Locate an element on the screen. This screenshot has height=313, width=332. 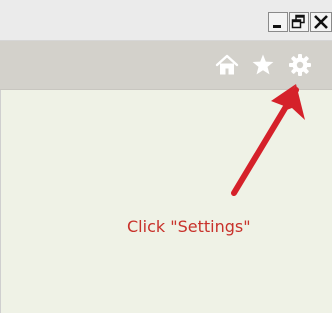
close-icon is located at coordinates (321, 22).